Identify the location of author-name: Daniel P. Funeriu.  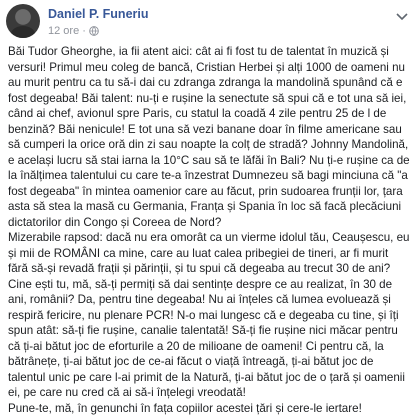
(98, 14).